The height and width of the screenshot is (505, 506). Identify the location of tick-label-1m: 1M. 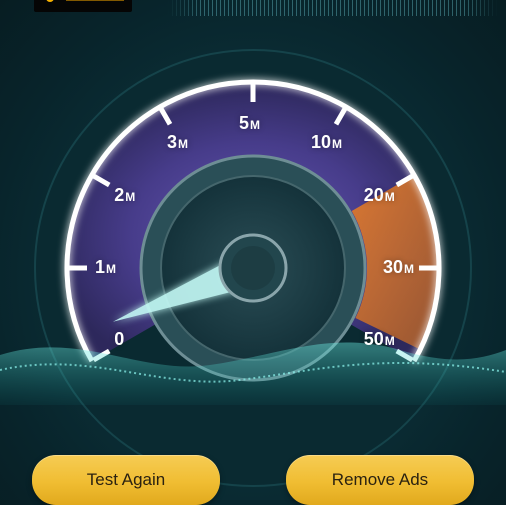
(106, 267).